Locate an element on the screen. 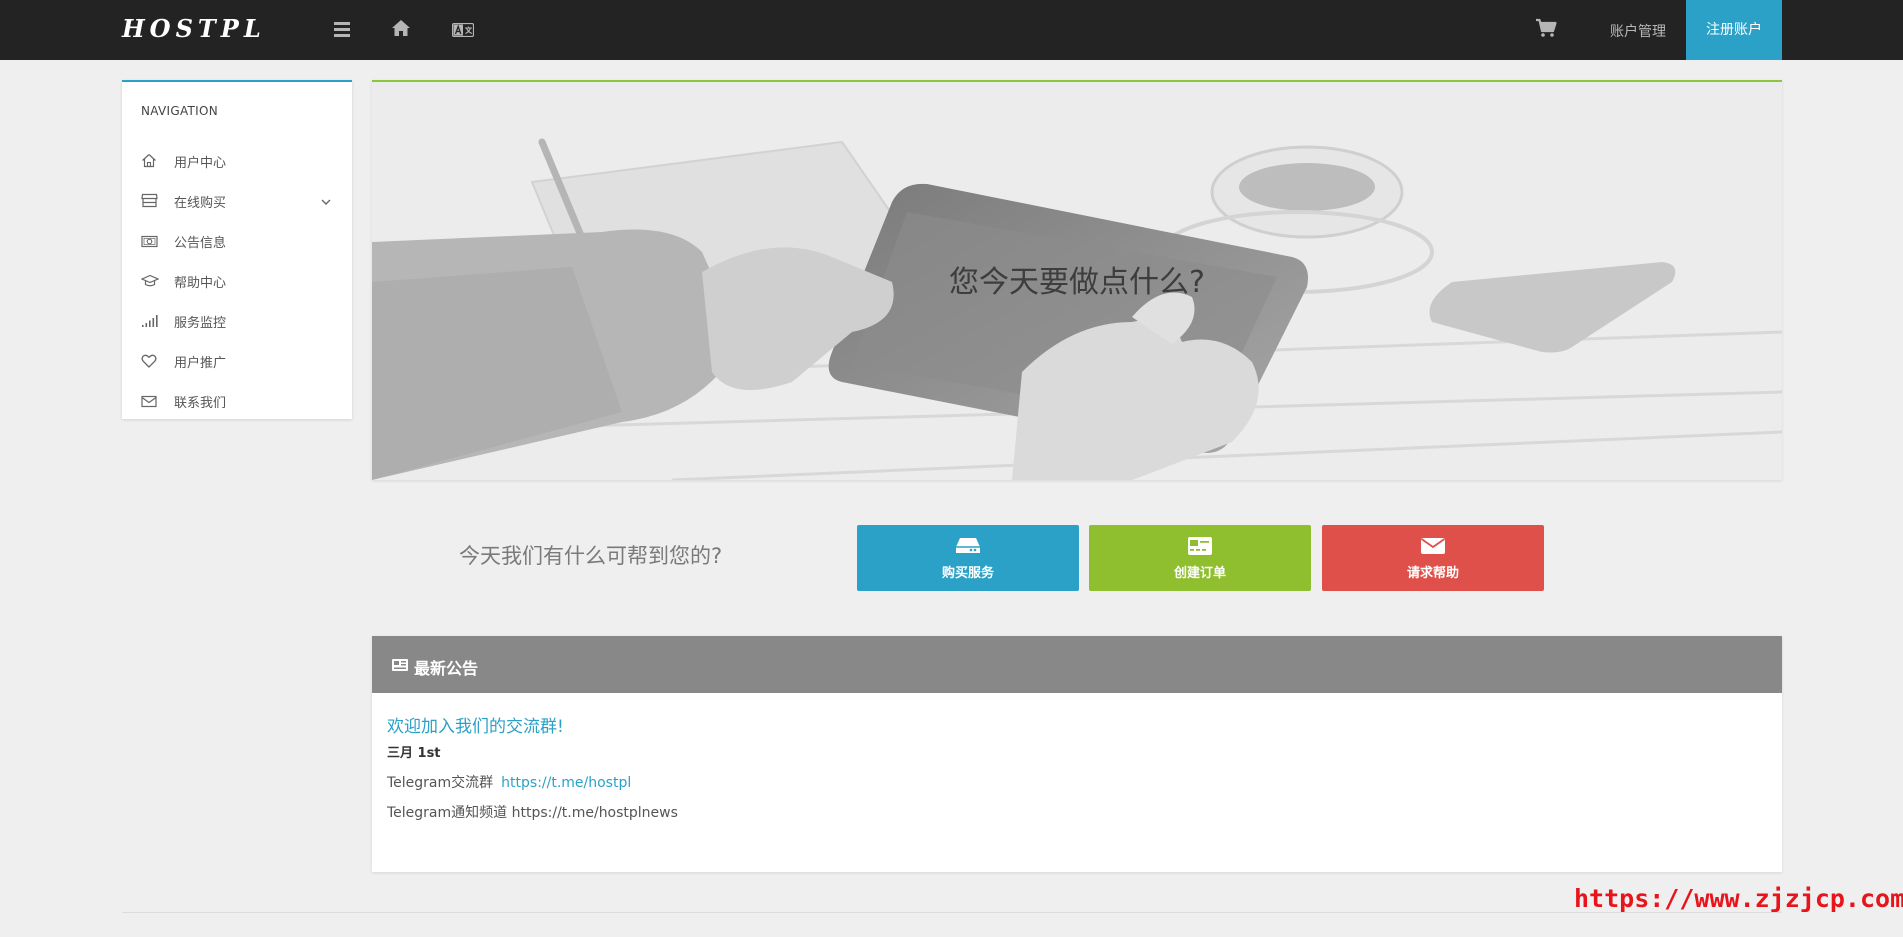 This screenshot has height=937, width=1903. sidebar-item-label: 公告信息 is located at coordinates (200, 243).